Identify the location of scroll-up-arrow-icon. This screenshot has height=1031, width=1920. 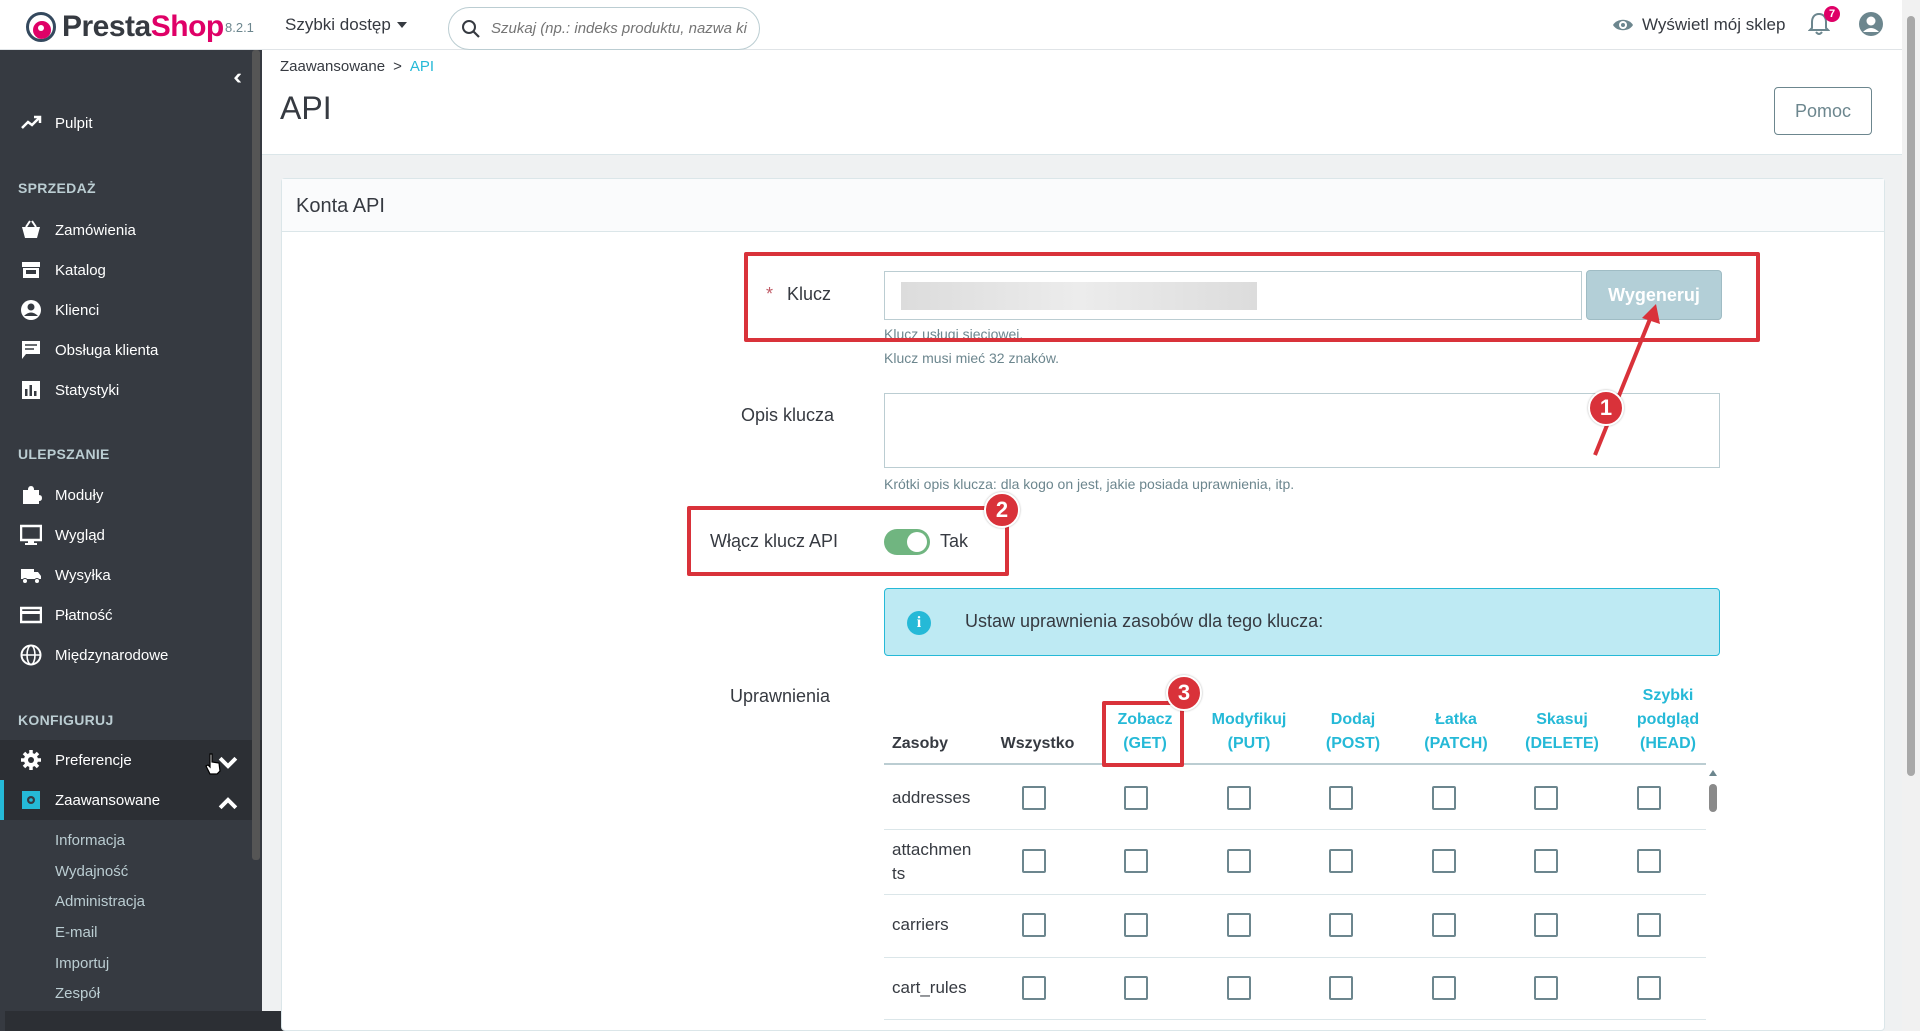
(1713, 773).